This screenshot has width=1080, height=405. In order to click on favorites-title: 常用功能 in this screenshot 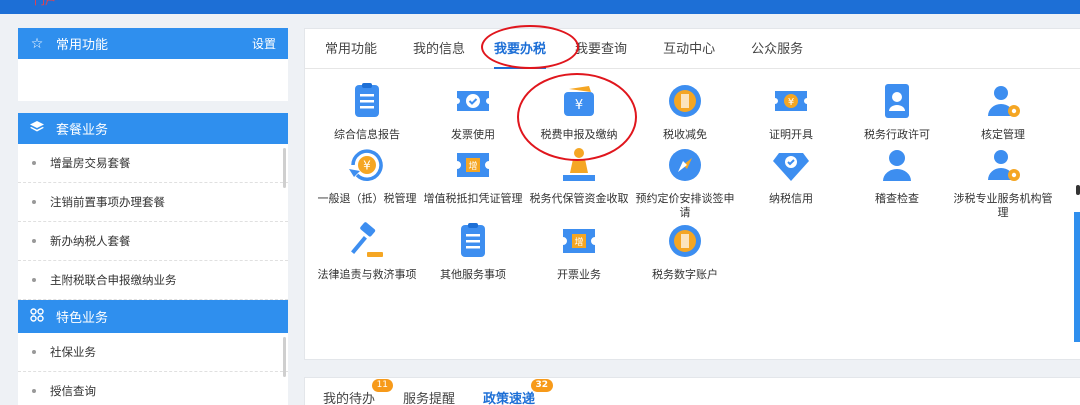, I will do `click(82, 45)`.